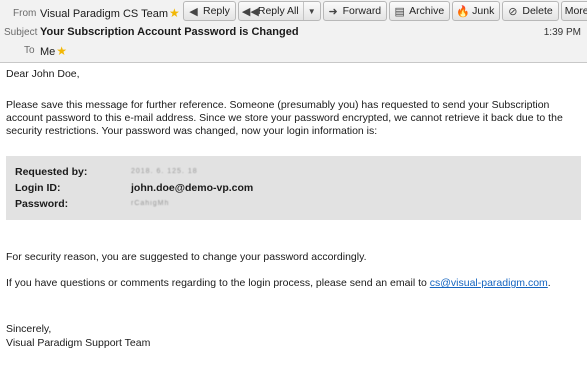 This screenshot has height=383, width=587. I want to click on reply-all-icon: ◀◀, so click(250, 11).